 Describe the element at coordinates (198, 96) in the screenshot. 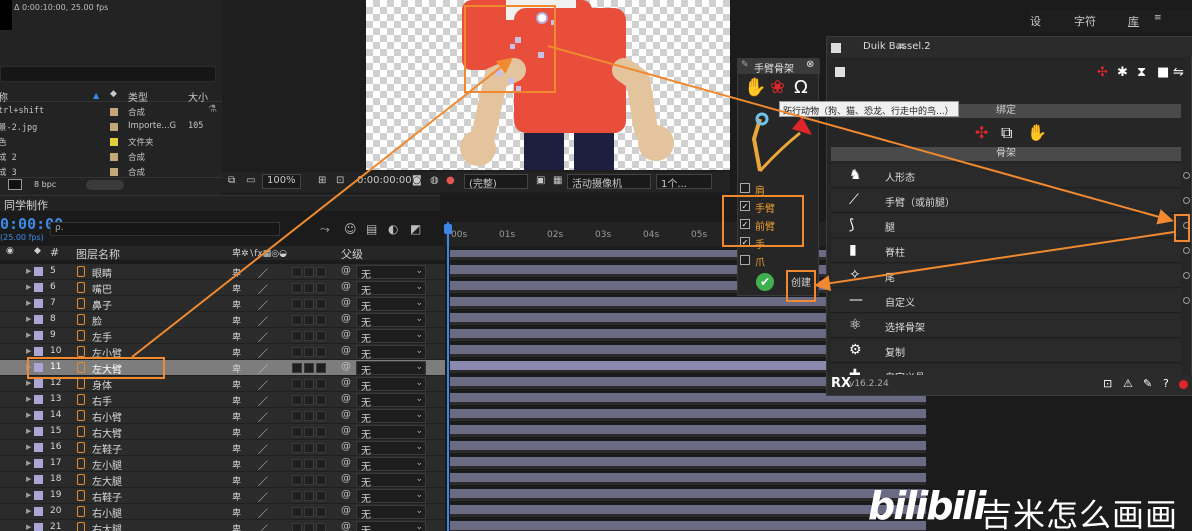

I see `column-size: 大小` at that location.